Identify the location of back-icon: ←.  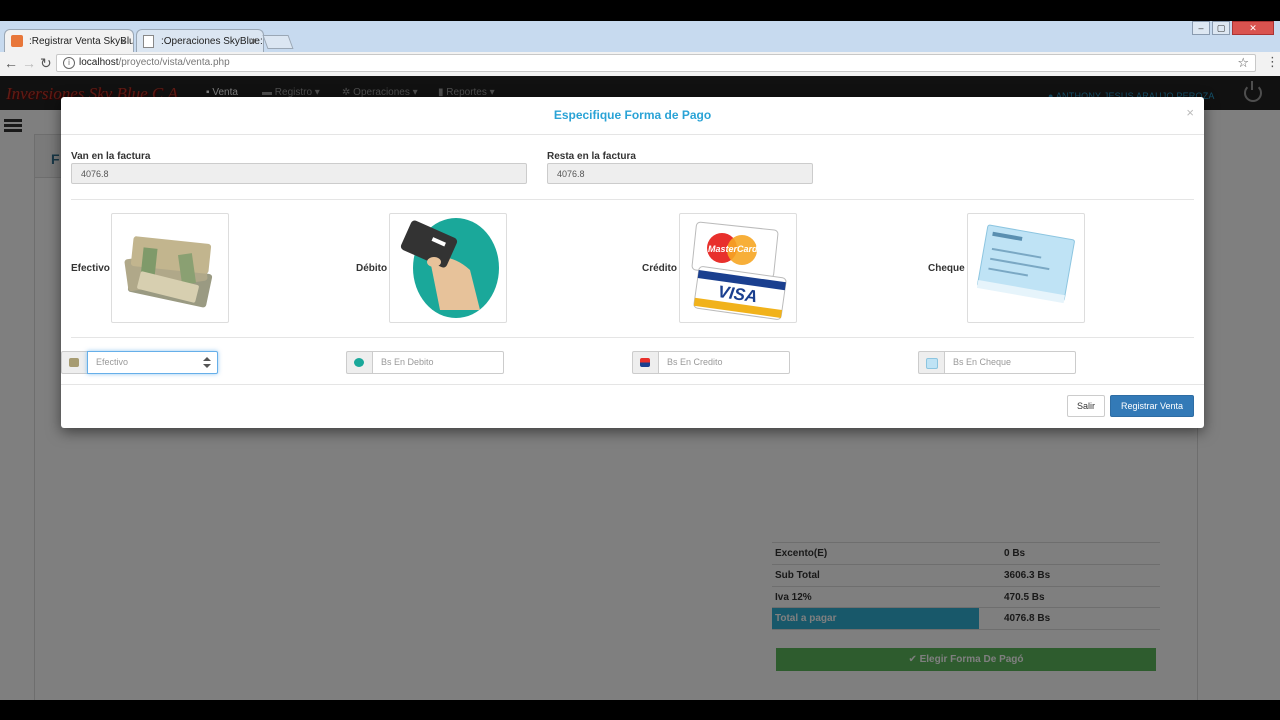
(11, 63).